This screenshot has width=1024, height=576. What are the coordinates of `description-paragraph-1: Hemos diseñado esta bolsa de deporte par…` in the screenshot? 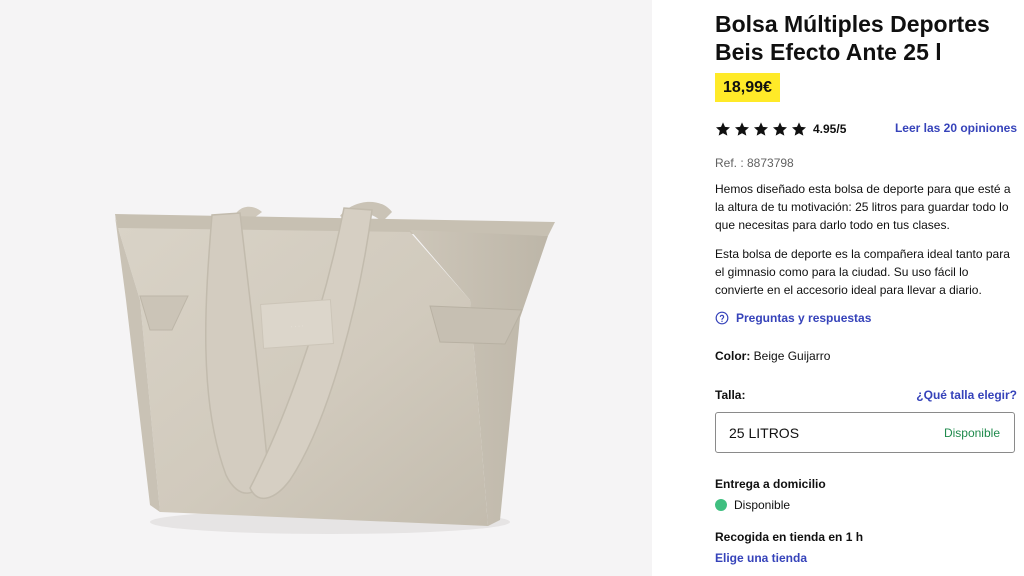 It's located at (863, 207).